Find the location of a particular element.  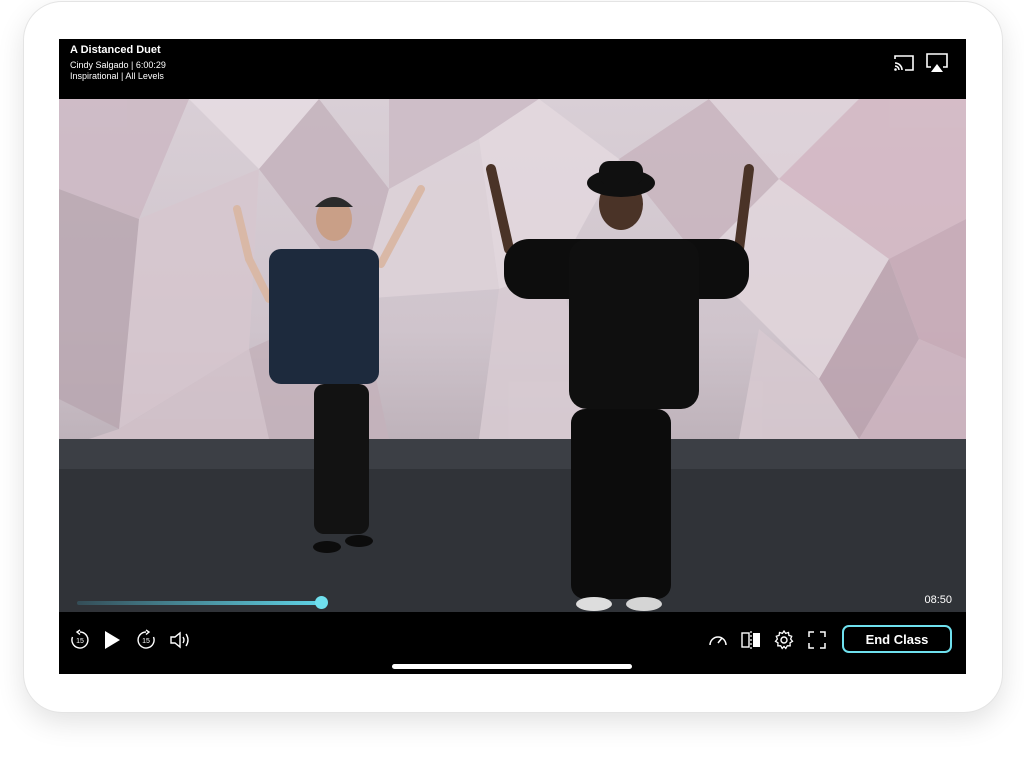

class-title: A Distanced Duet is located at coordinates (115, 50).